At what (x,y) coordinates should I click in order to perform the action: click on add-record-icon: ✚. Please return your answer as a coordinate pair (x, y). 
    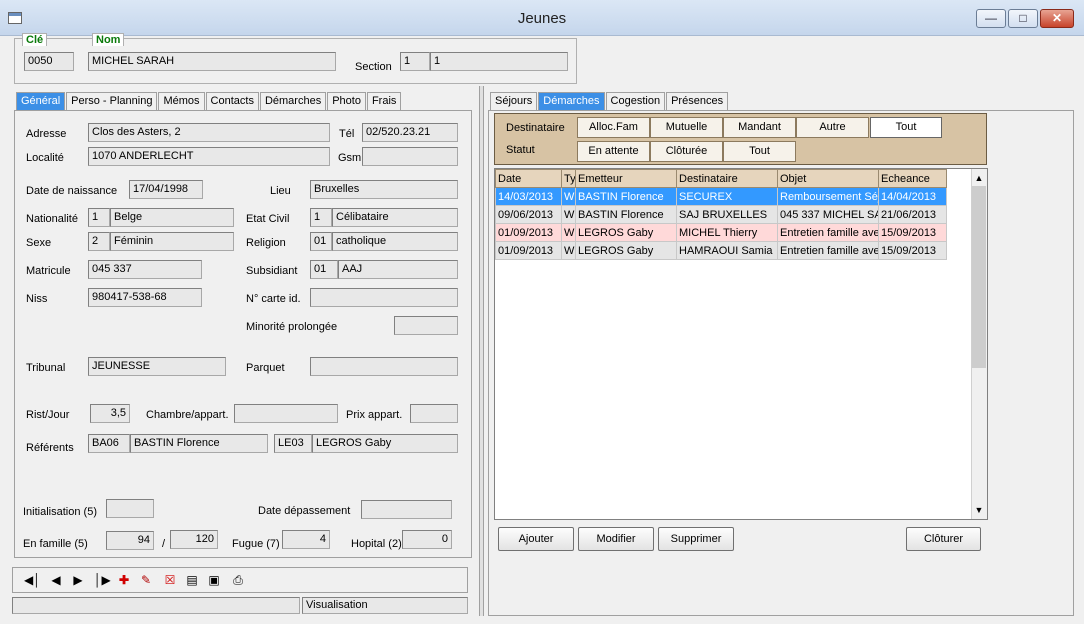
    Looking at the image, I should click on (124, 580).